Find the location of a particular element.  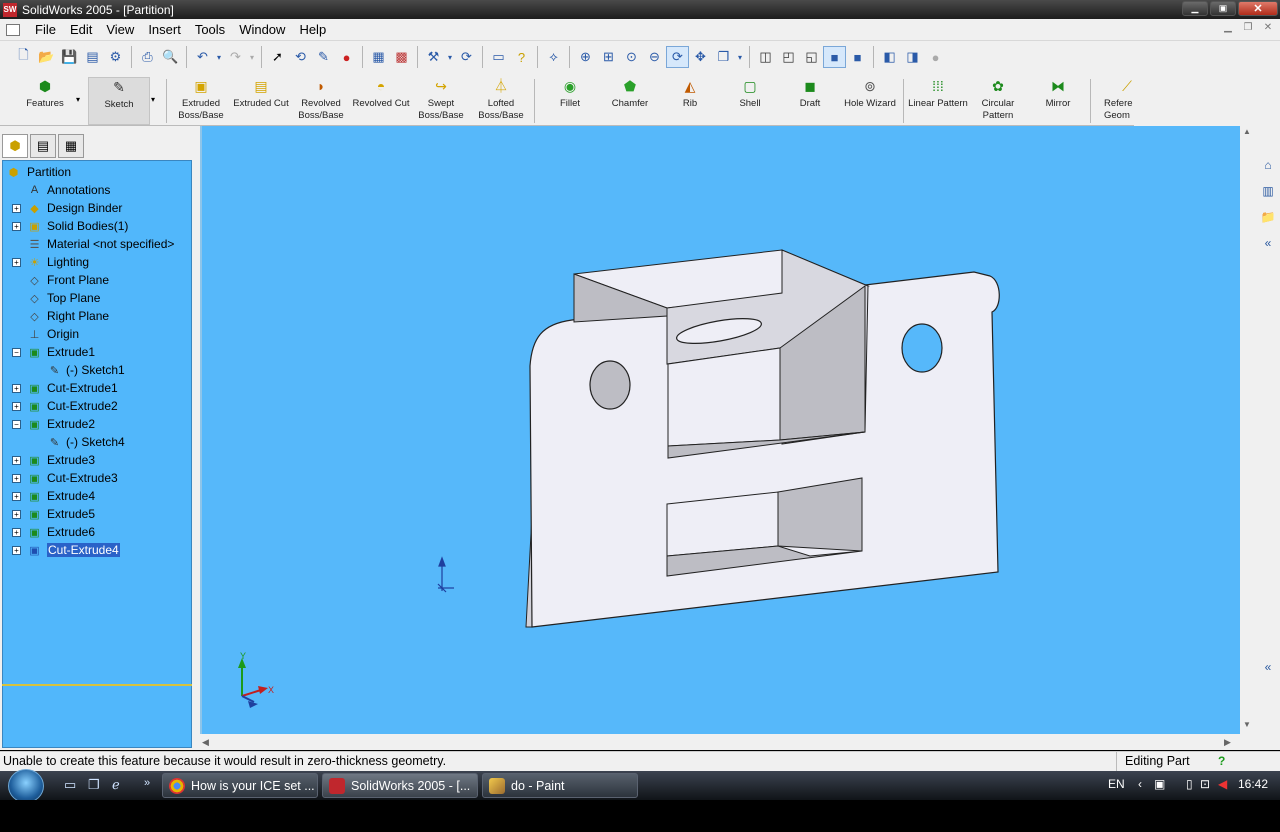

zoom-to-selection-icon: ⊖ is located at coordinates (654, 57).